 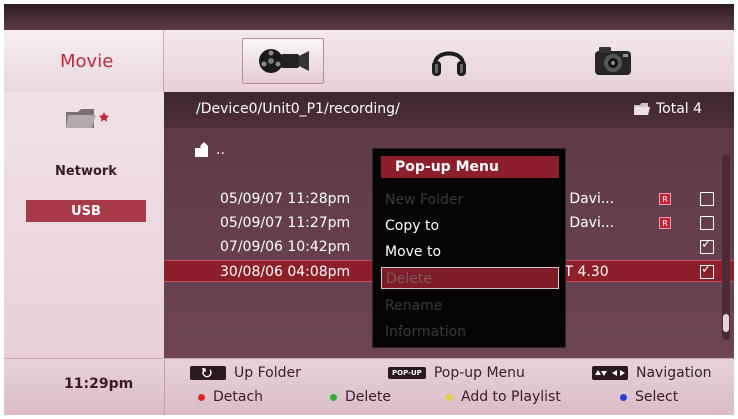 I want to click on hint-navigation: Navigation, so click(x=652, y=373).